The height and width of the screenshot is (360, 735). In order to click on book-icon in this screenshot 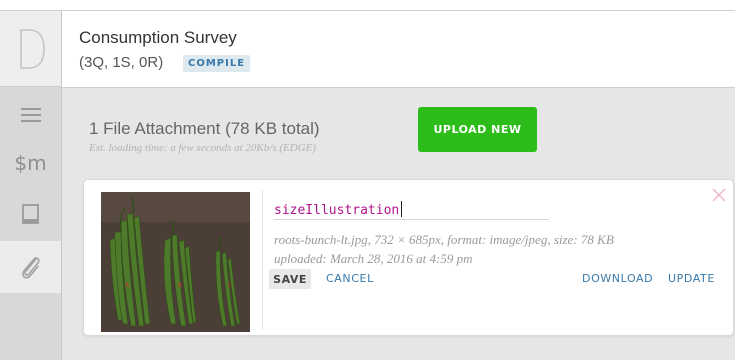, I will do `click(30, 214)`.